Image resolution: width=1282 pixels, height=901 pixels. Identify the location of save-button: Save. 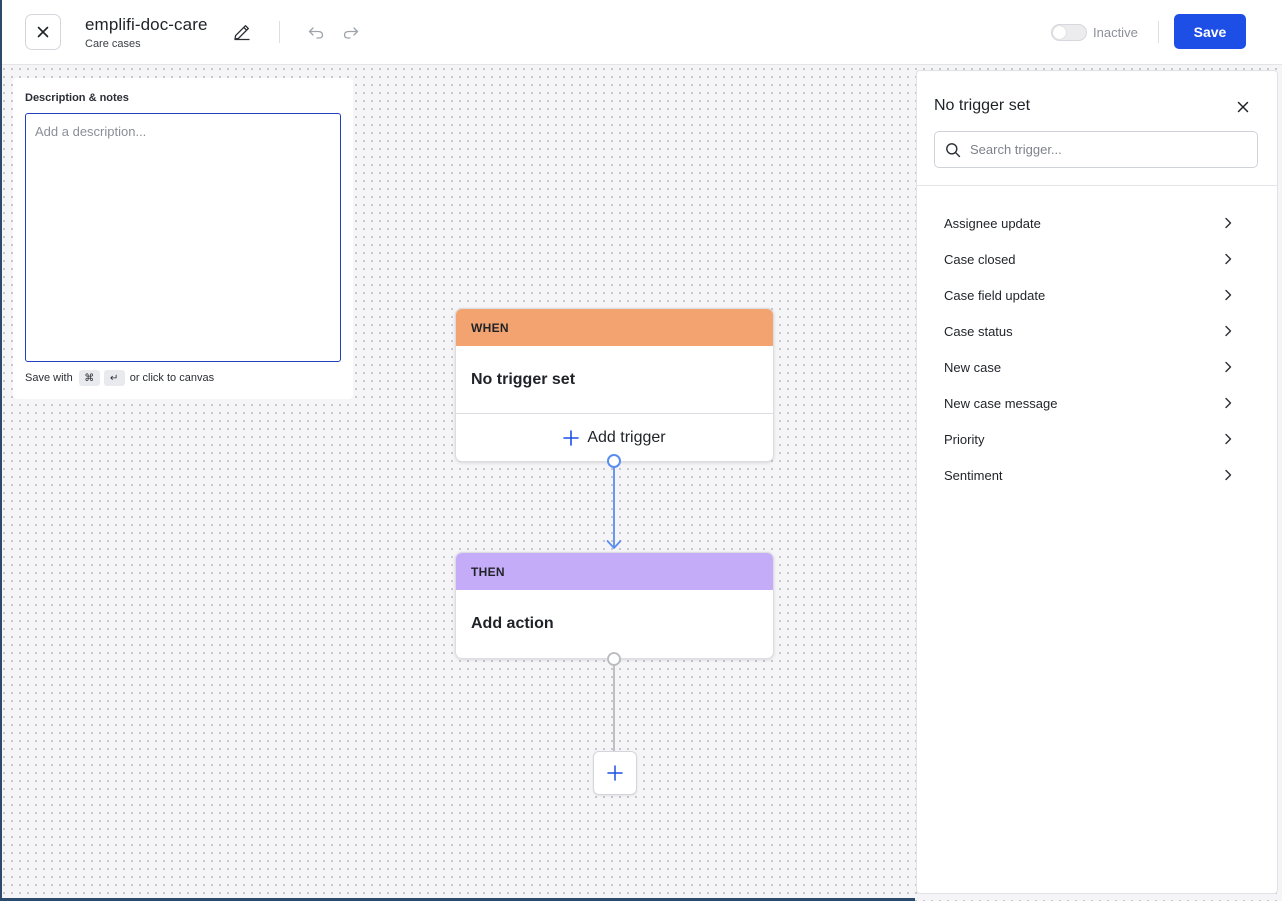
(1210, 31).